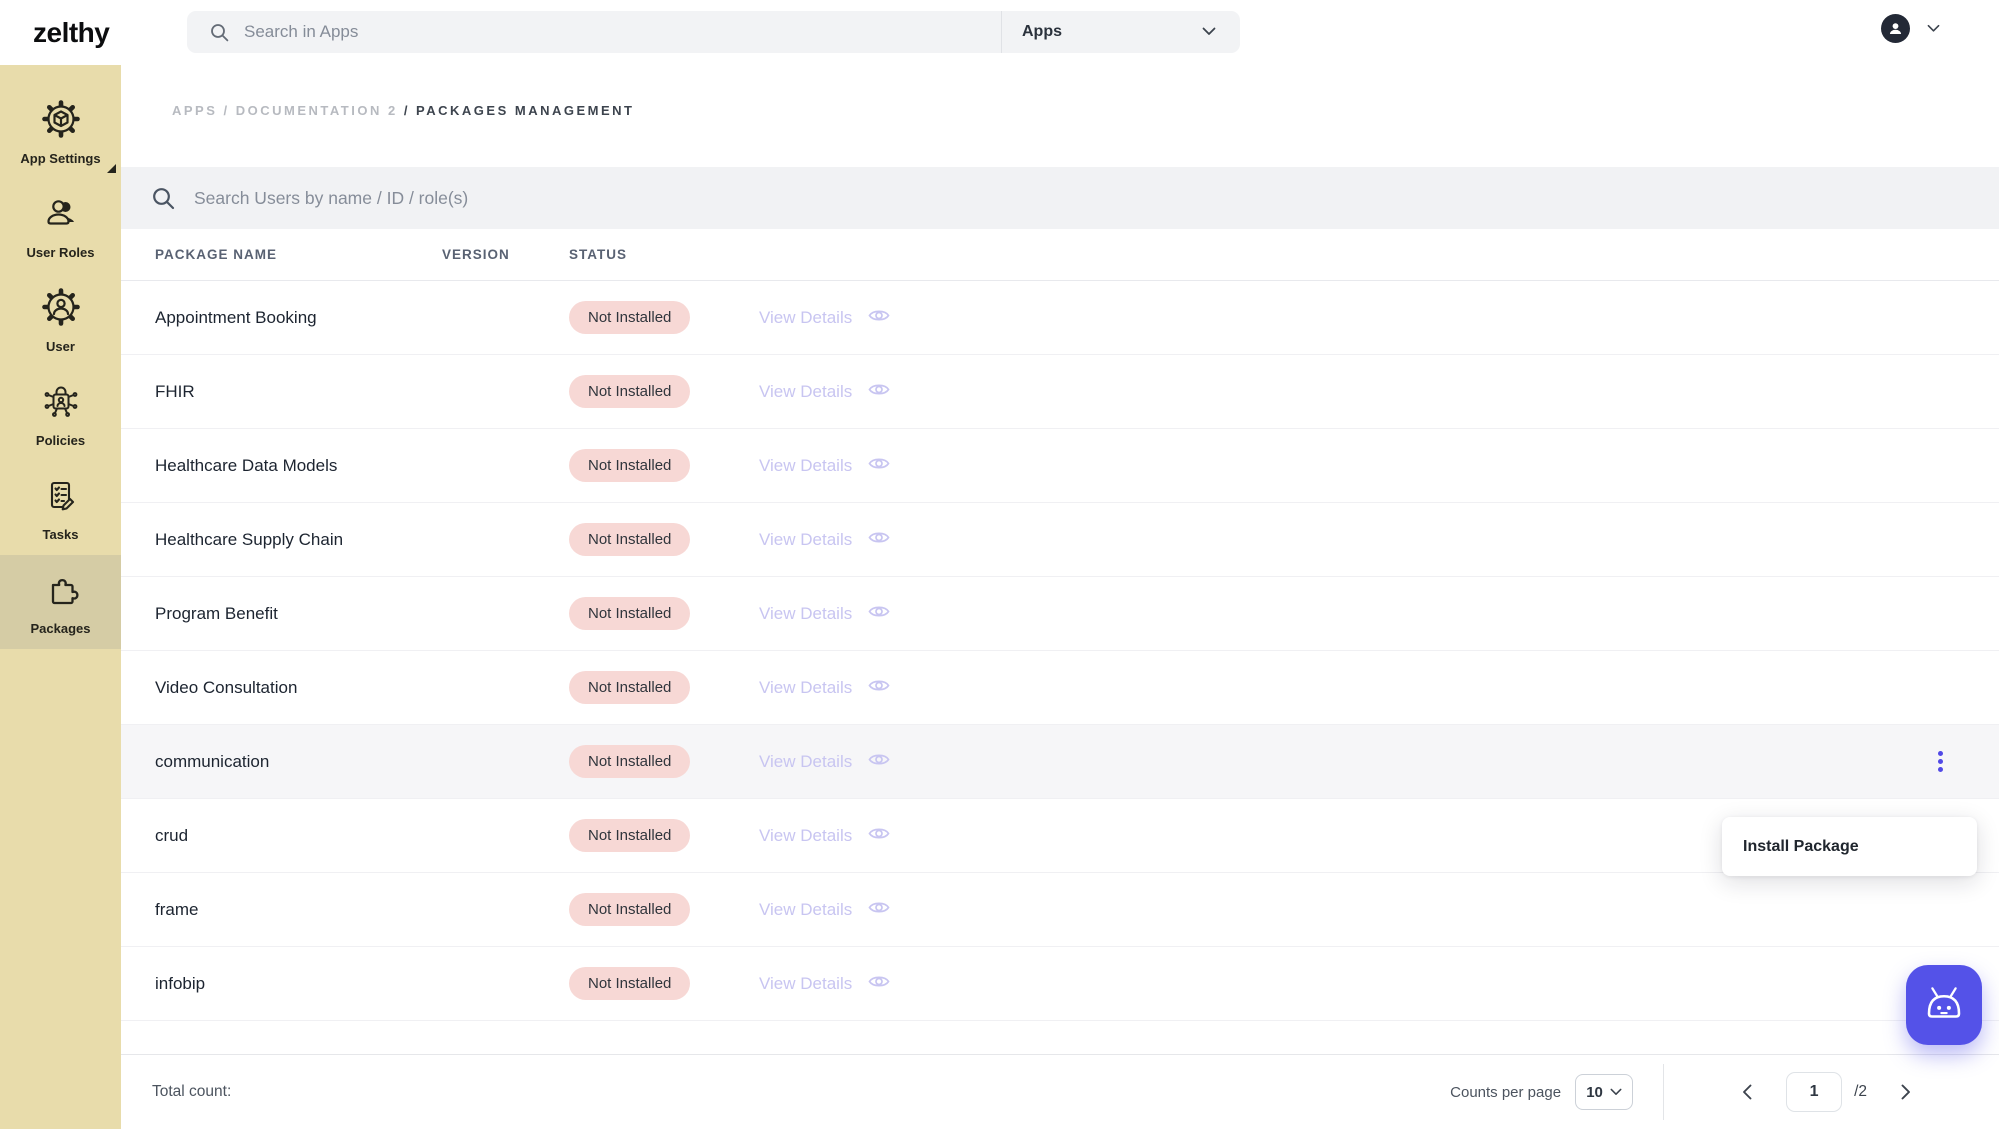  What do you see at coordinates (1940, 761) in the screenshot?
I see `row-menu-button` at bounding box center [1940, 761].